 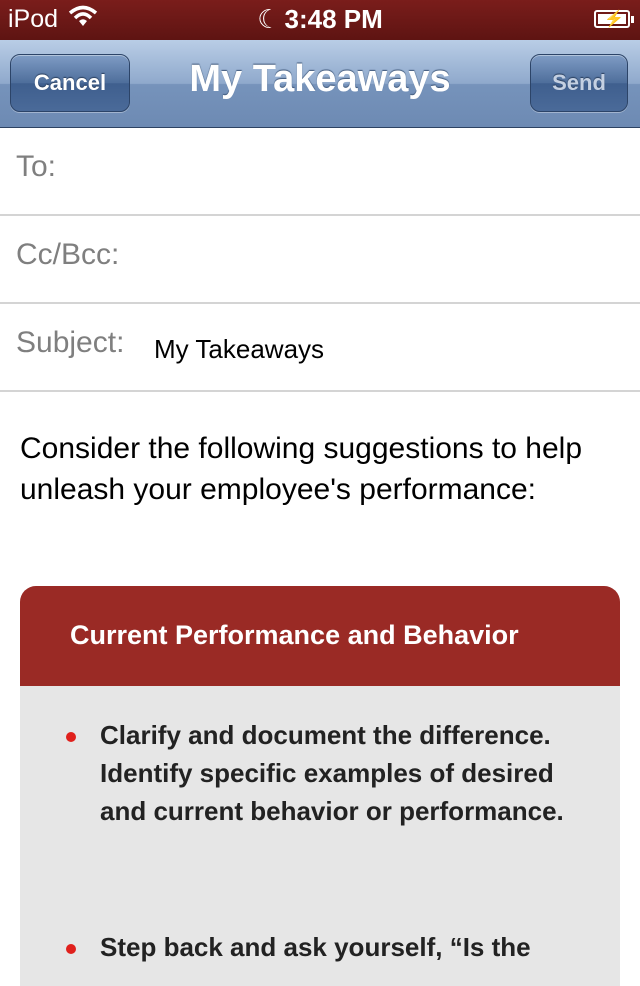 What do you see at coordinates (320, 84) in the screenshot?
I see `navigation-bar: Cancel My Takeaways Send` at bounding box center [320, 84].